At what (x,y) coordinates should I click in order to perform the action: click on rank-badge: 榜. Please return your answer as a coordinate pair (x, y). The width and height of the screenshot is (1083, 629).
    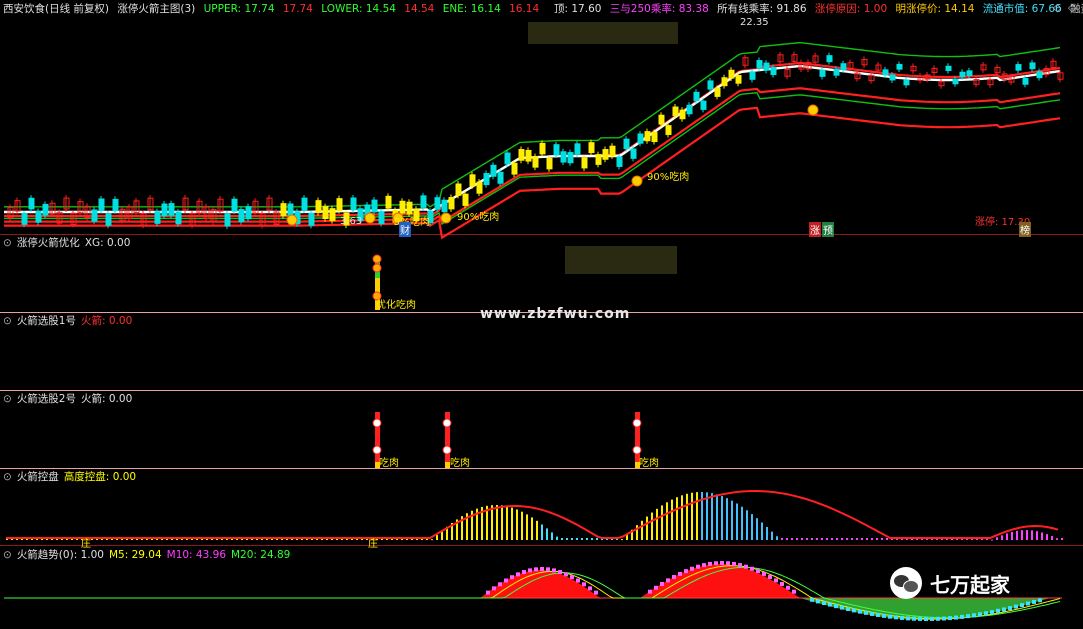
    Looking at the image, I should click on (1025, 229).